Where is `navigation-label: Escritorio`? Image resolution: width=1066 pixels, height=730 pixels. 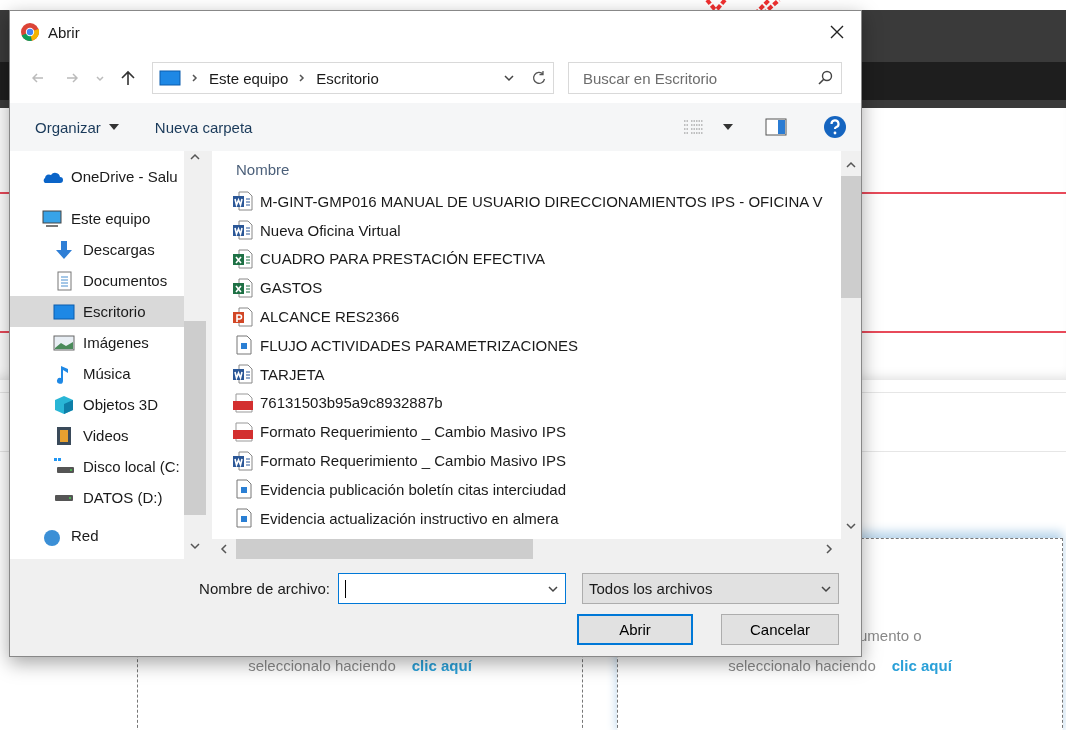 navigation-label: Escritorio is located at coordinates (114, 311).